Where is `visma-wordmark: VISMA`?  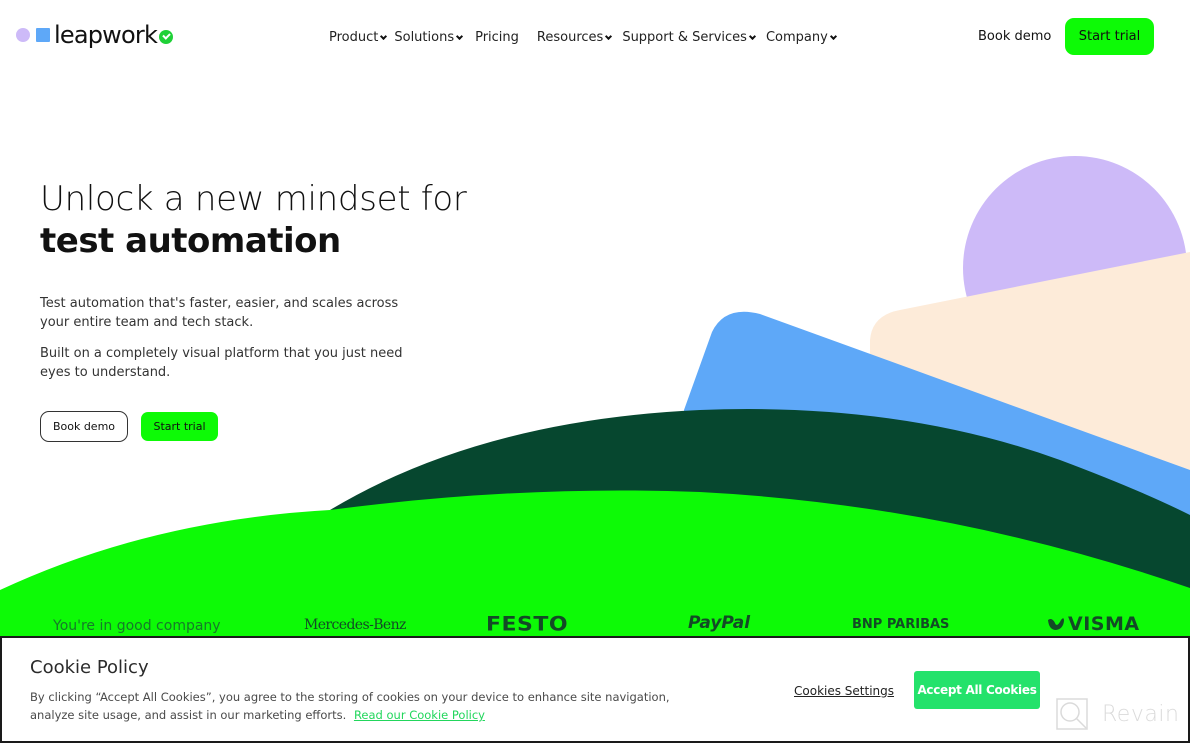
visma-wordmark: VISMA is located at coordinates (1104, 624).